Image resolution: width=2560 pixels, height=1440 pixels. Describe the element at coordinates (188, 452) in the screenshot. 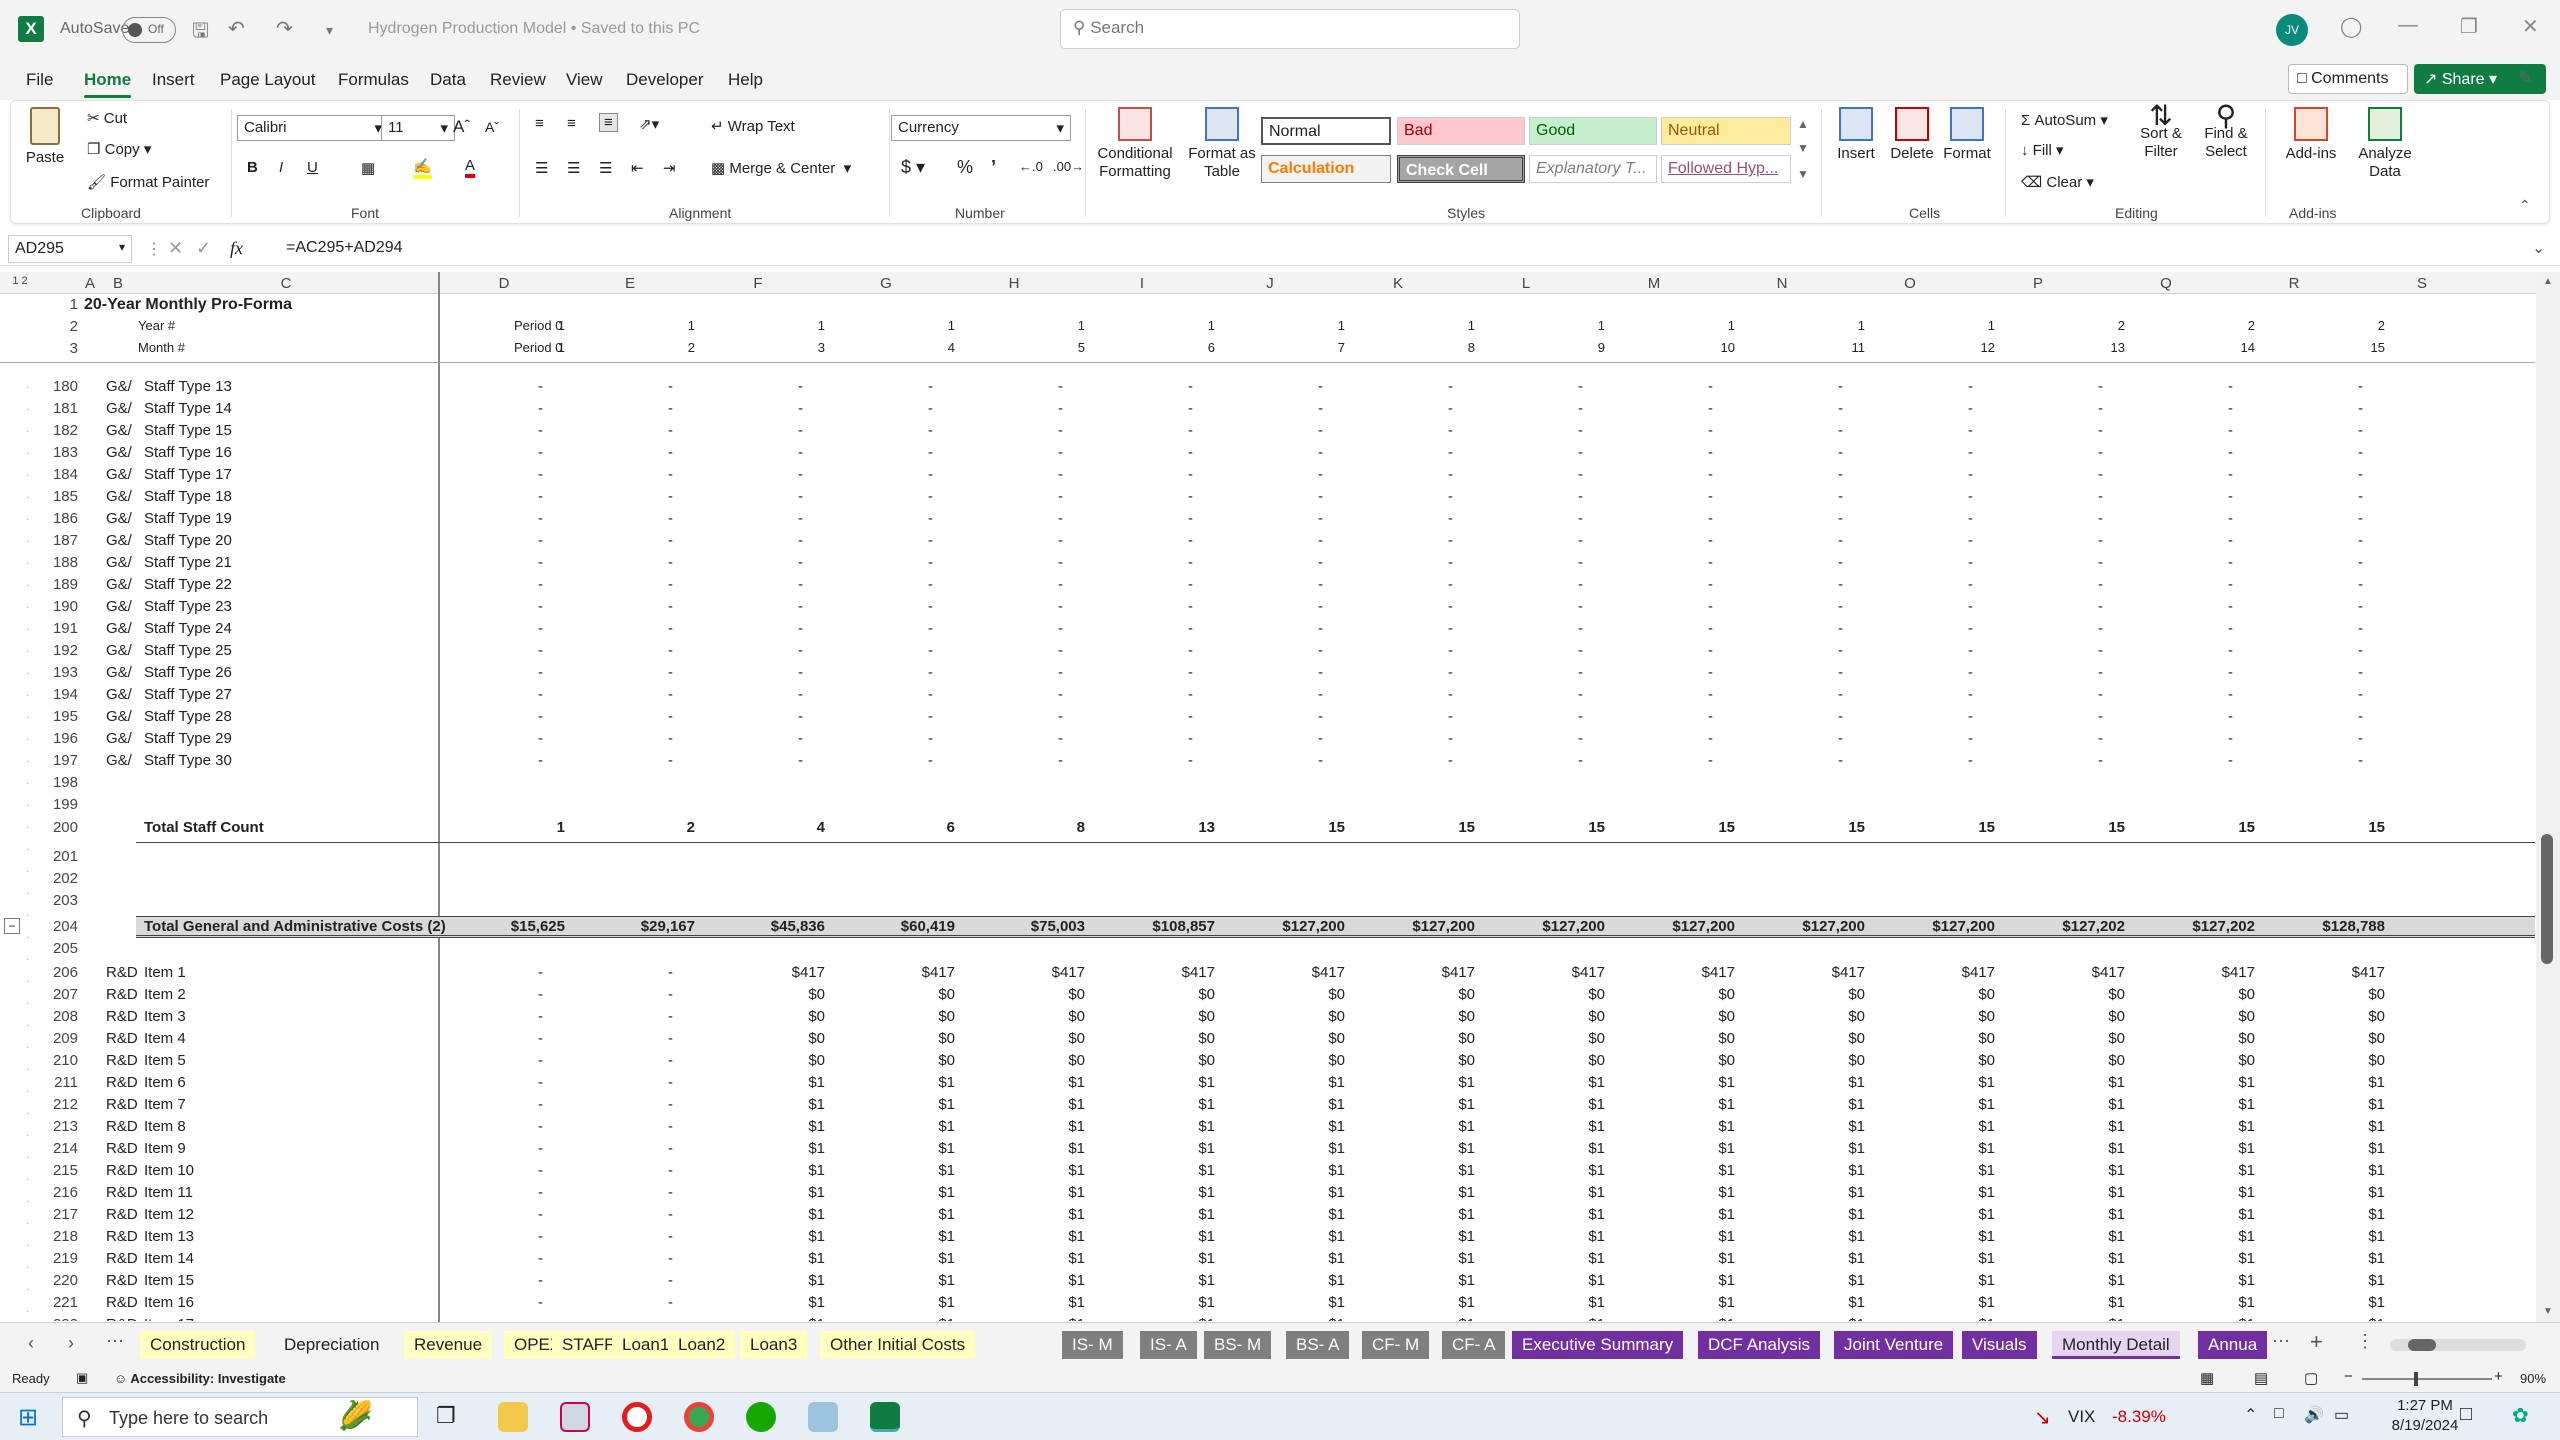

I see `staff-type-label: Staff Type 16` at that location.